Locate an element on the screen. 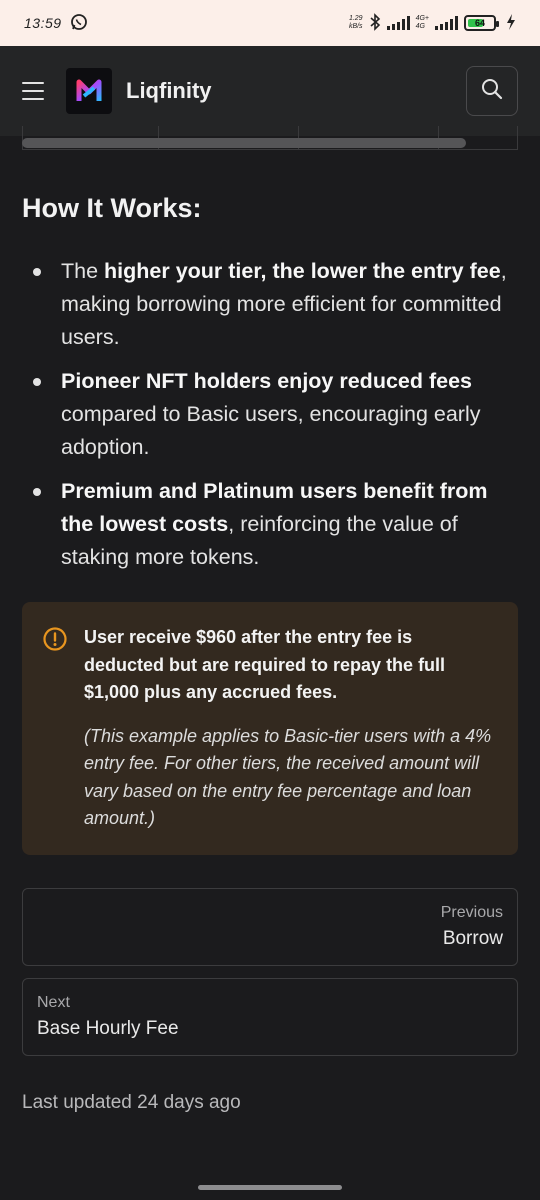 This screenshot has height=1200, width=540. battery-icon: 64 is located at coordinates (481, 23).